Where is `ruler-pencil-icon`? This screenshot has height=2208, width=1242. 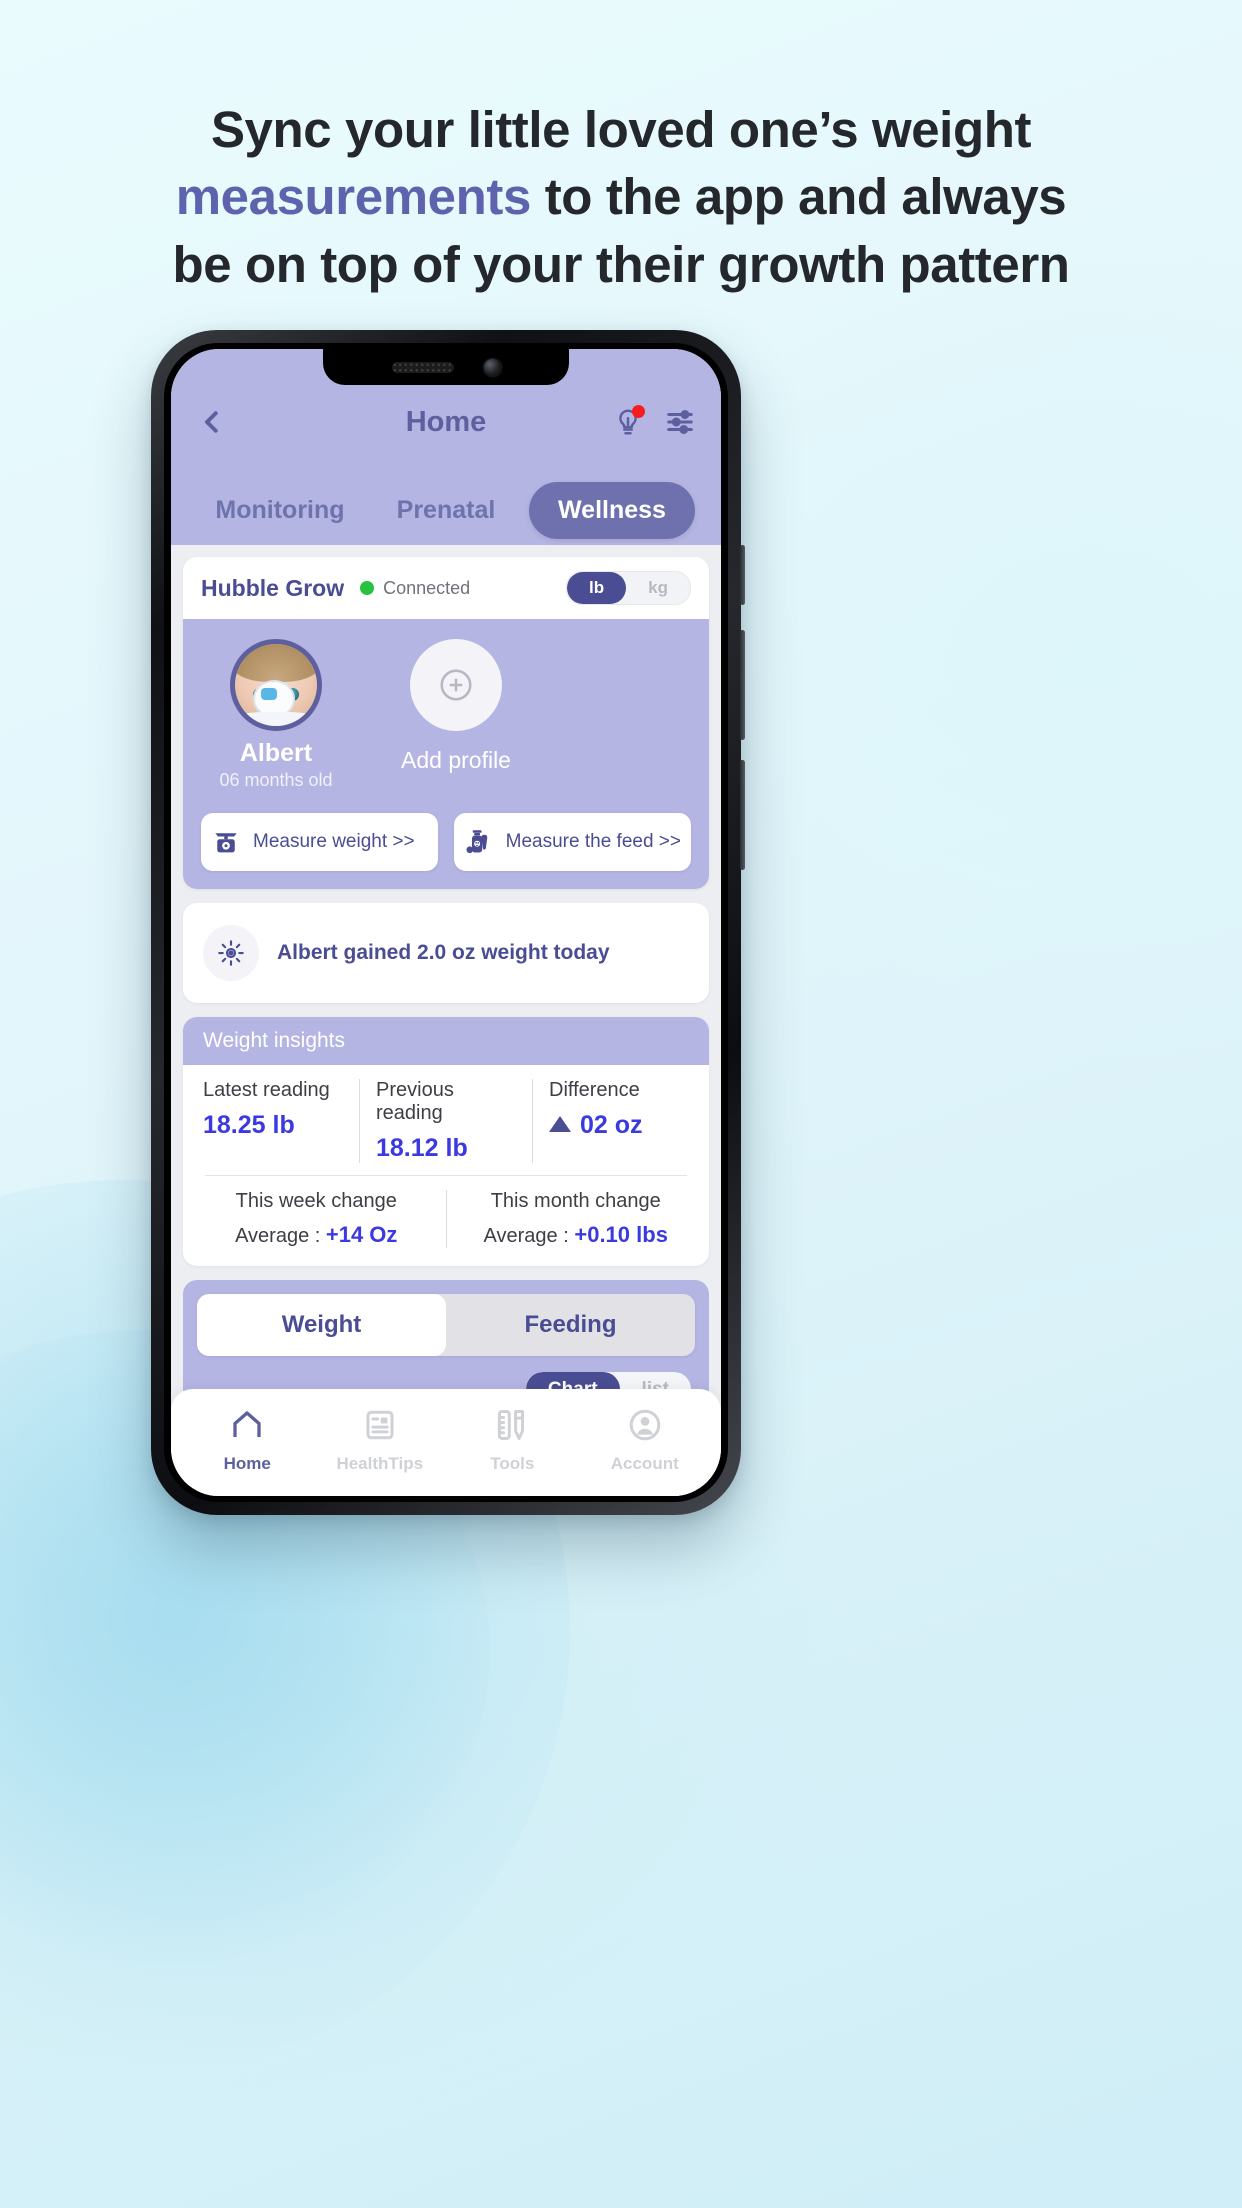 ruler-pencil-icon is located at coordinates (511, 1425).